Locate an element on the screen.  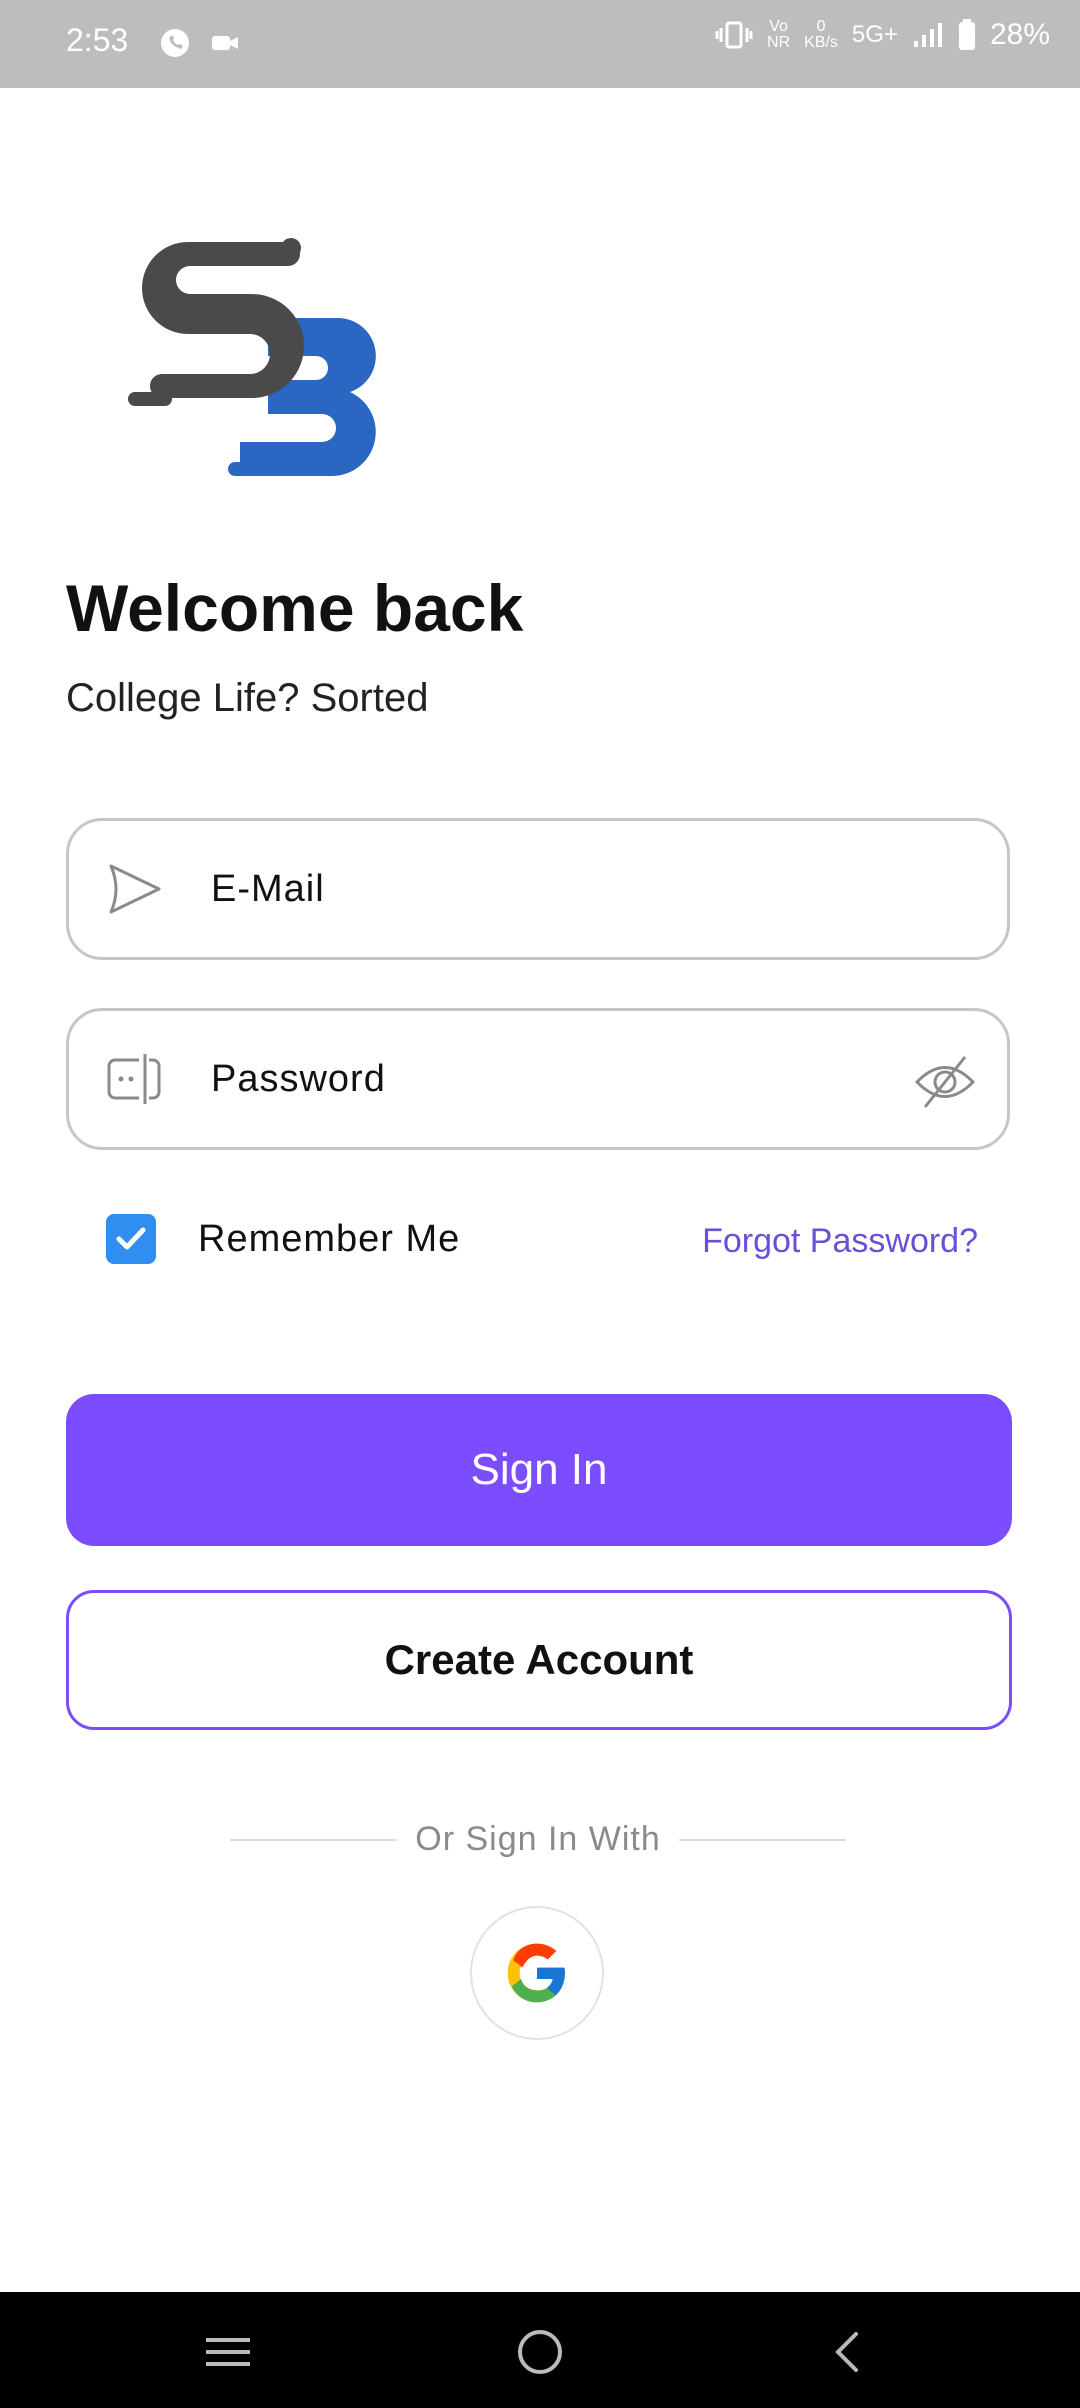
network-speed: 0 KB/s is located at coordinates (821, 34).